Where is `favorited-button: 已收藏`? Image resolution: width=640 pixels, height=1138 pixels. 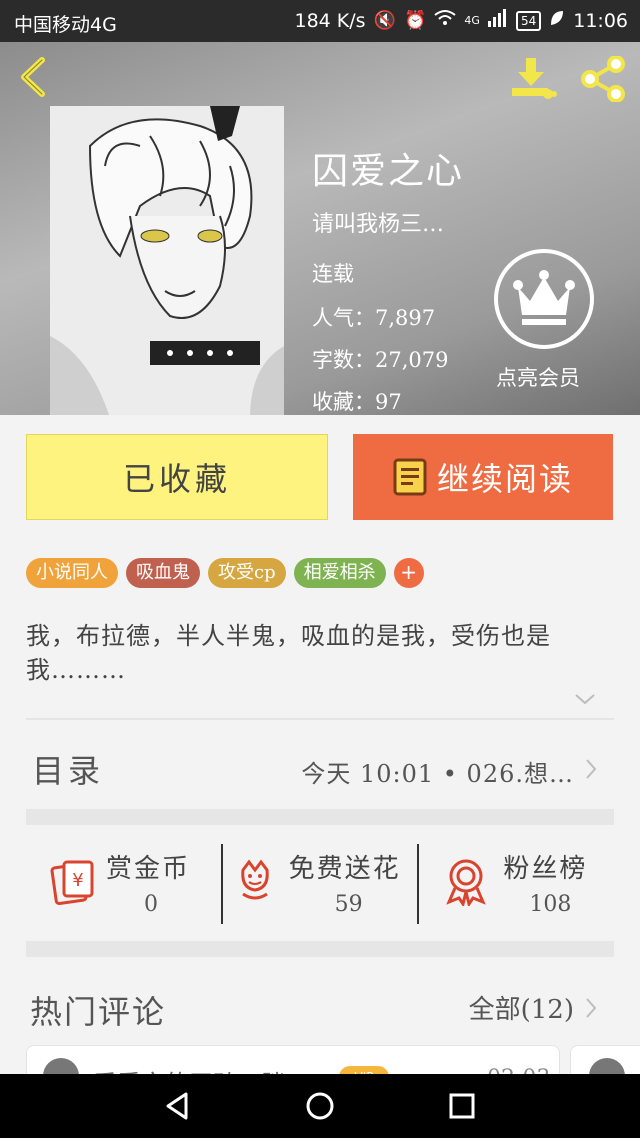
favorited-button: 已收藏 is located at coordinates (177, 477).